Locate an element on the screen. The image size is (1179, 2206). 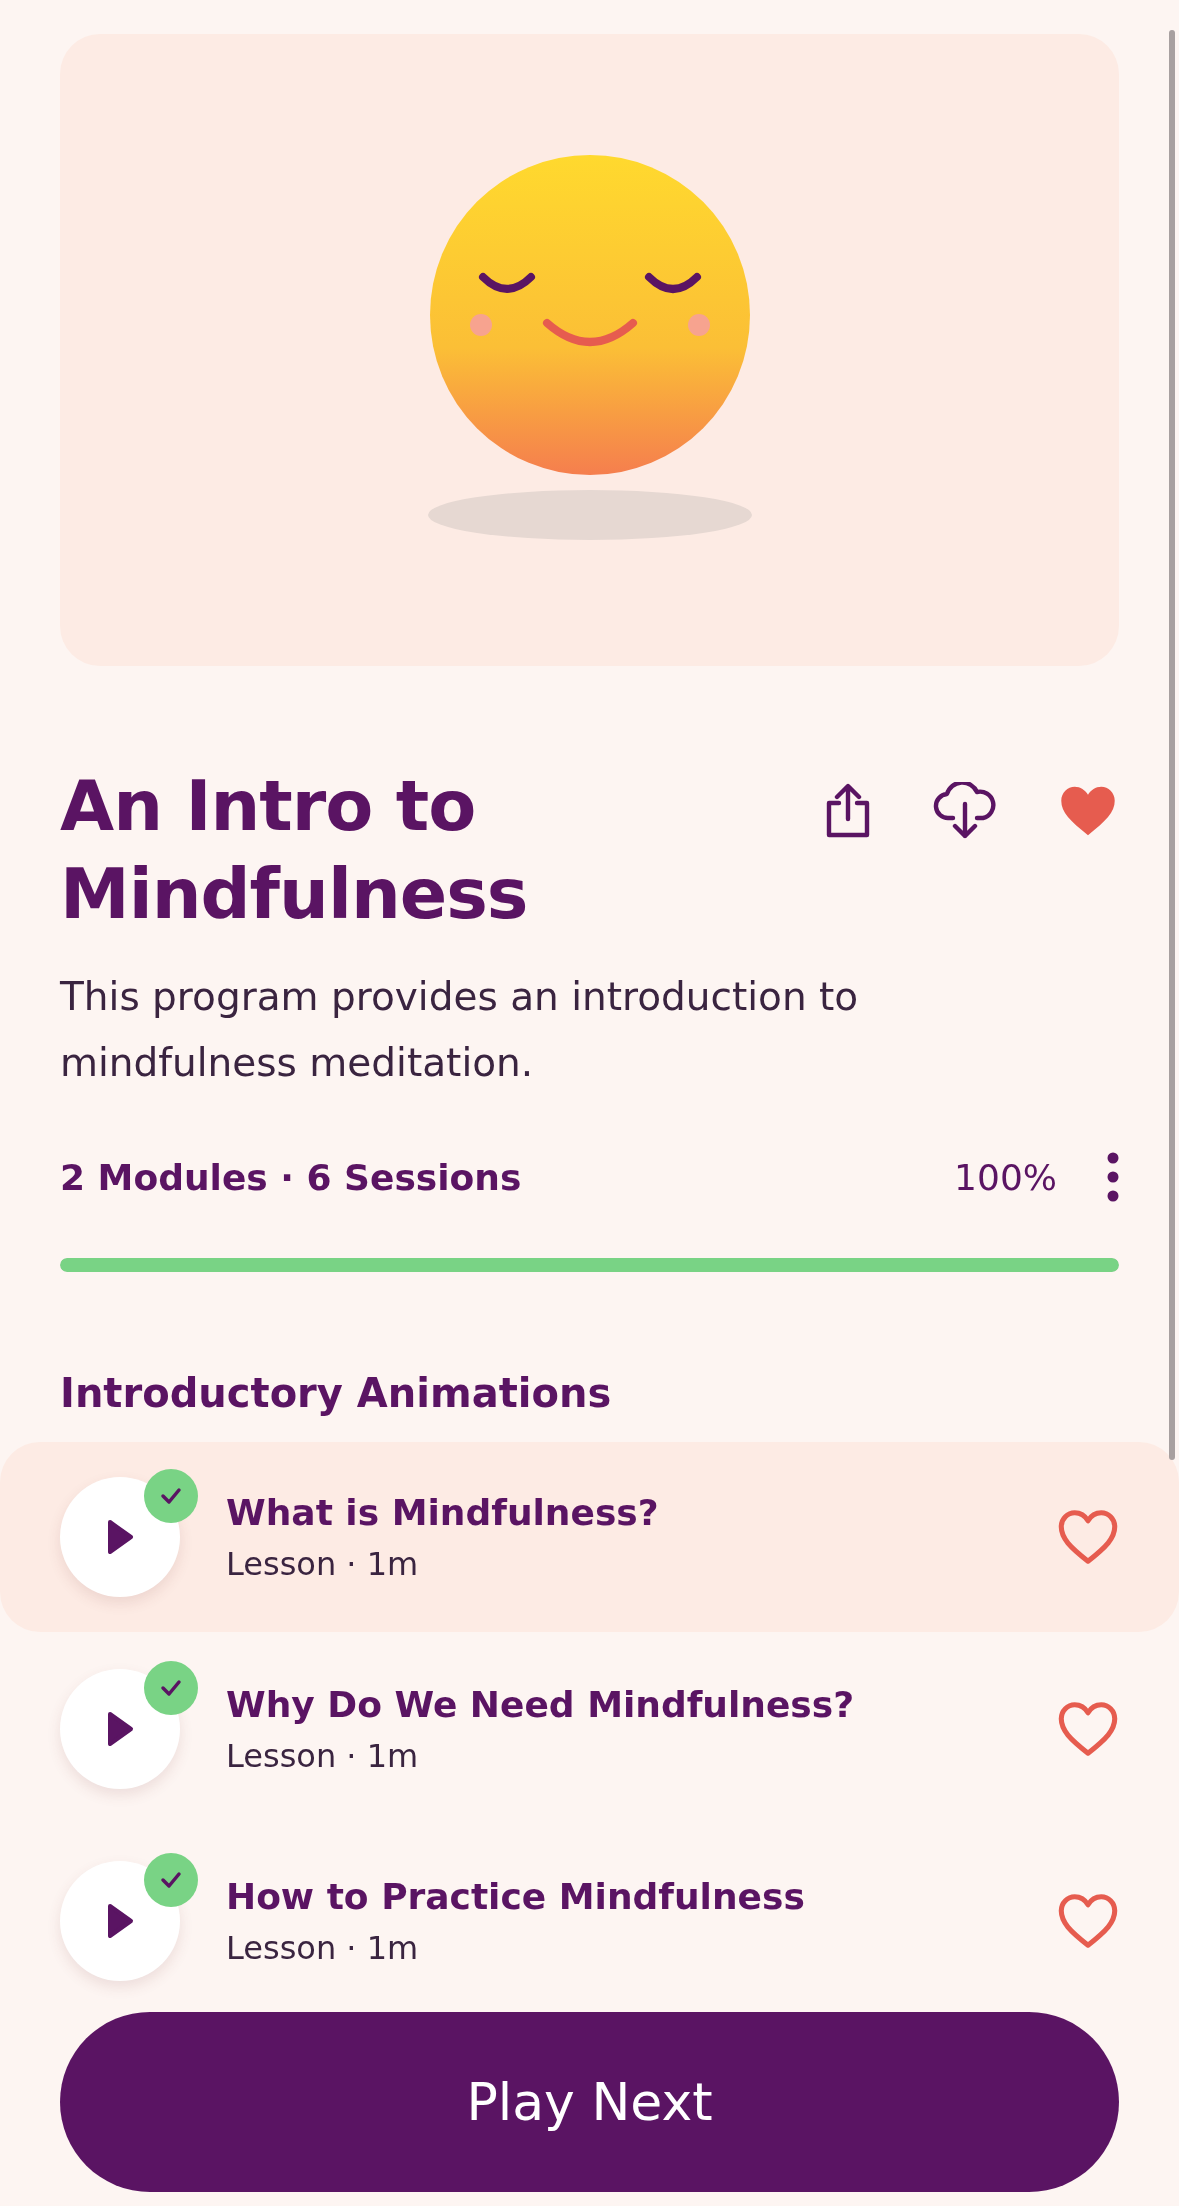
program-description: This program provides an introduction to mindfulness meditation. is located at coordinates (460, 1030).